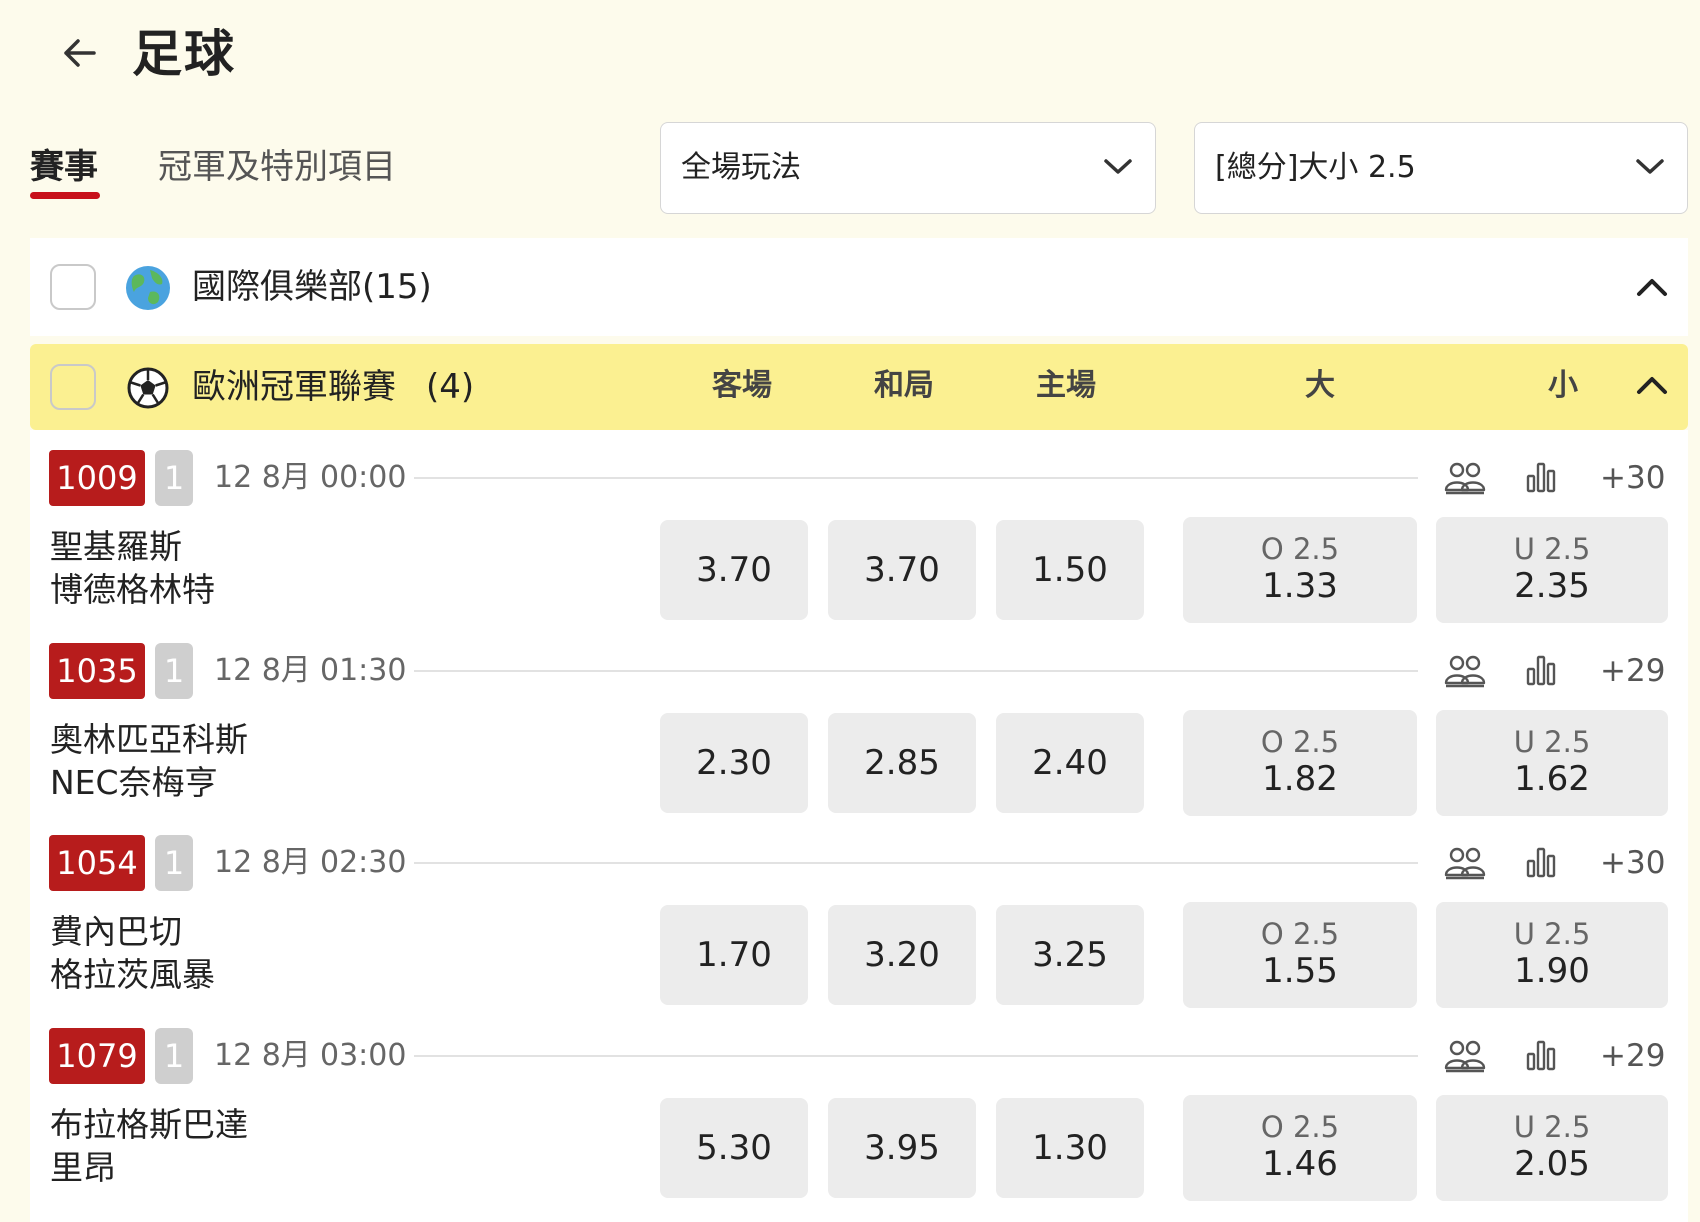 The height and width of the screenshot is (1222, 1700). What do you see at coordinates (1300, 586) in the screenshot?
I see `odds-value: 1.33` at bounding box center [1300, 586].